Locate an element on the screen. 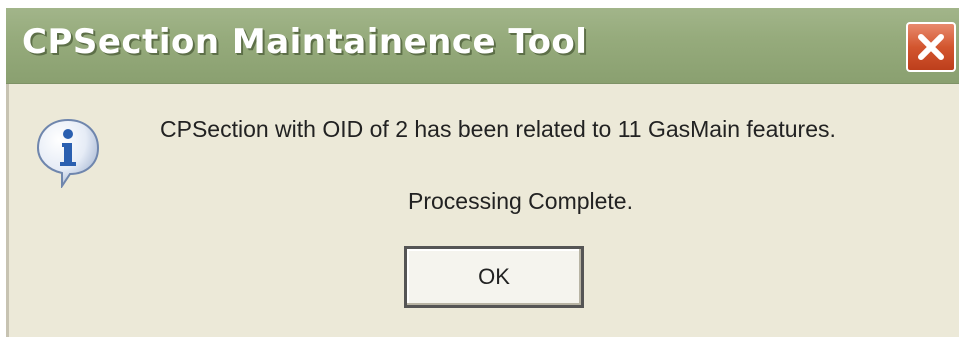 This screenshot has height=337, width=959. info-icon is located at coordinates (68, 153).